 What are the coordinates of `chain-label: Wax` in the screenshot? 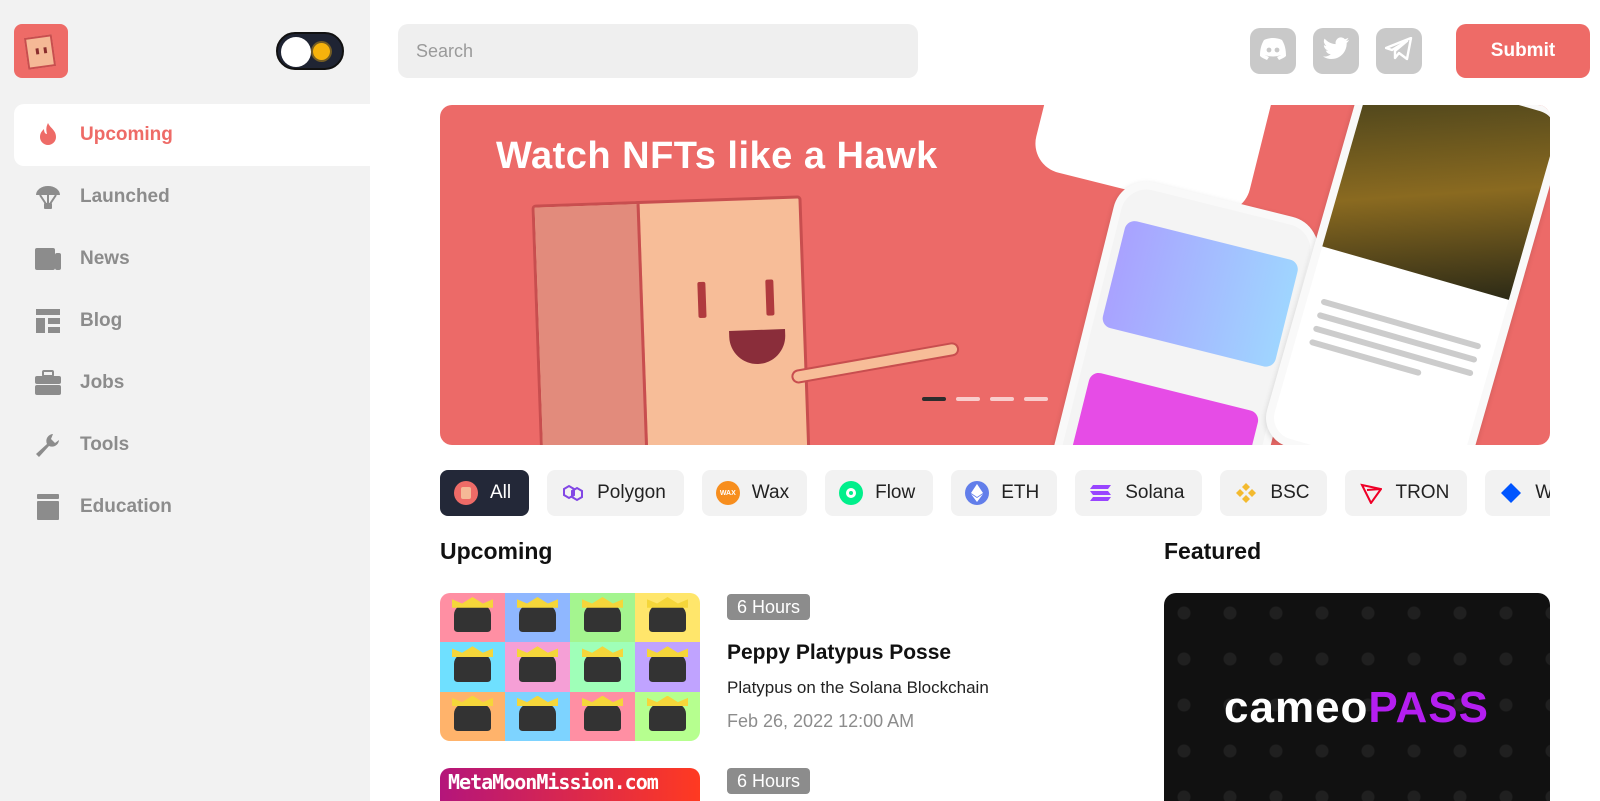 It's located at (770, 492).